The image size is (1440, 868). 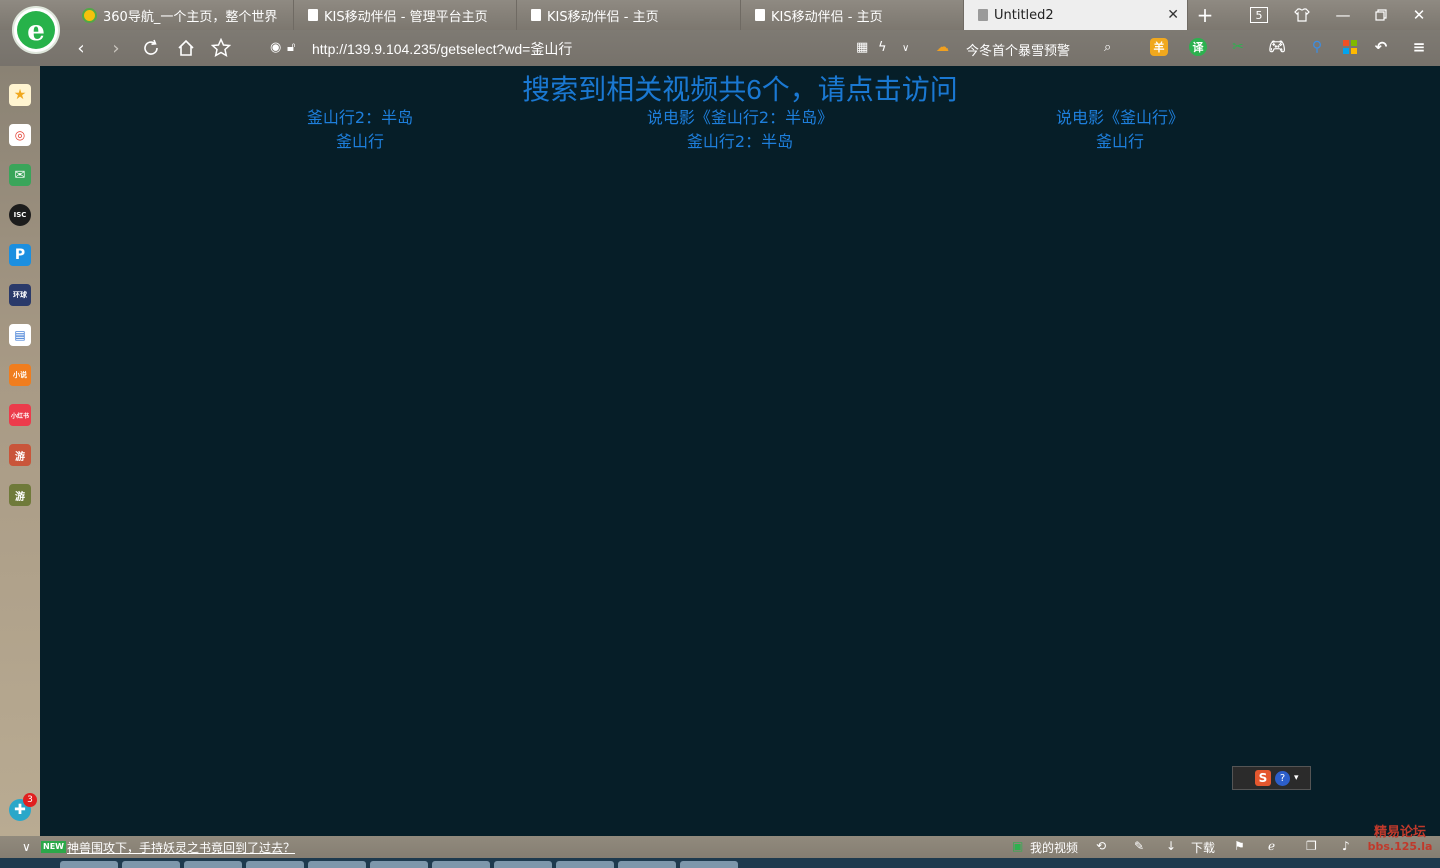 What do you see at coordinates (20, 375) in the screenshot?
I see `novel-icon: 小说` at bounding box center [20, 375].